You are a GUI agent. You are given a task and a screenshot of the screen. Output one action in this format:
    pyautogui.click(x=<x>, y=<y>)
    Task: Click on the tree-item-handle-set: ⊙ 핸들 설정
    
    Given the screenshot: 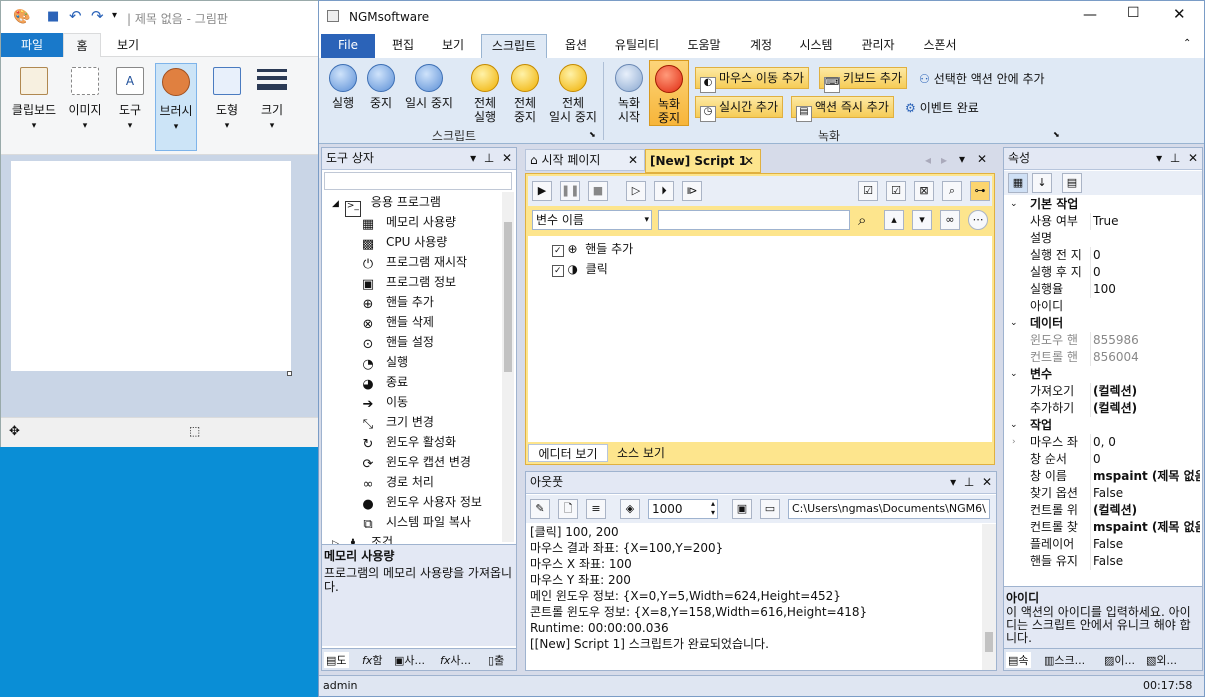 What is the action you would take?
    pyautogui.click(x=397, y=342)
    